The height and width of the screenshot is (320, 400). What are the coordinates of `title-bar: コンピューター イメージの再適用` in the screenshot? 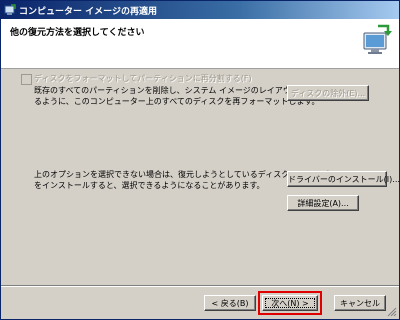 It's located at (200, 10).